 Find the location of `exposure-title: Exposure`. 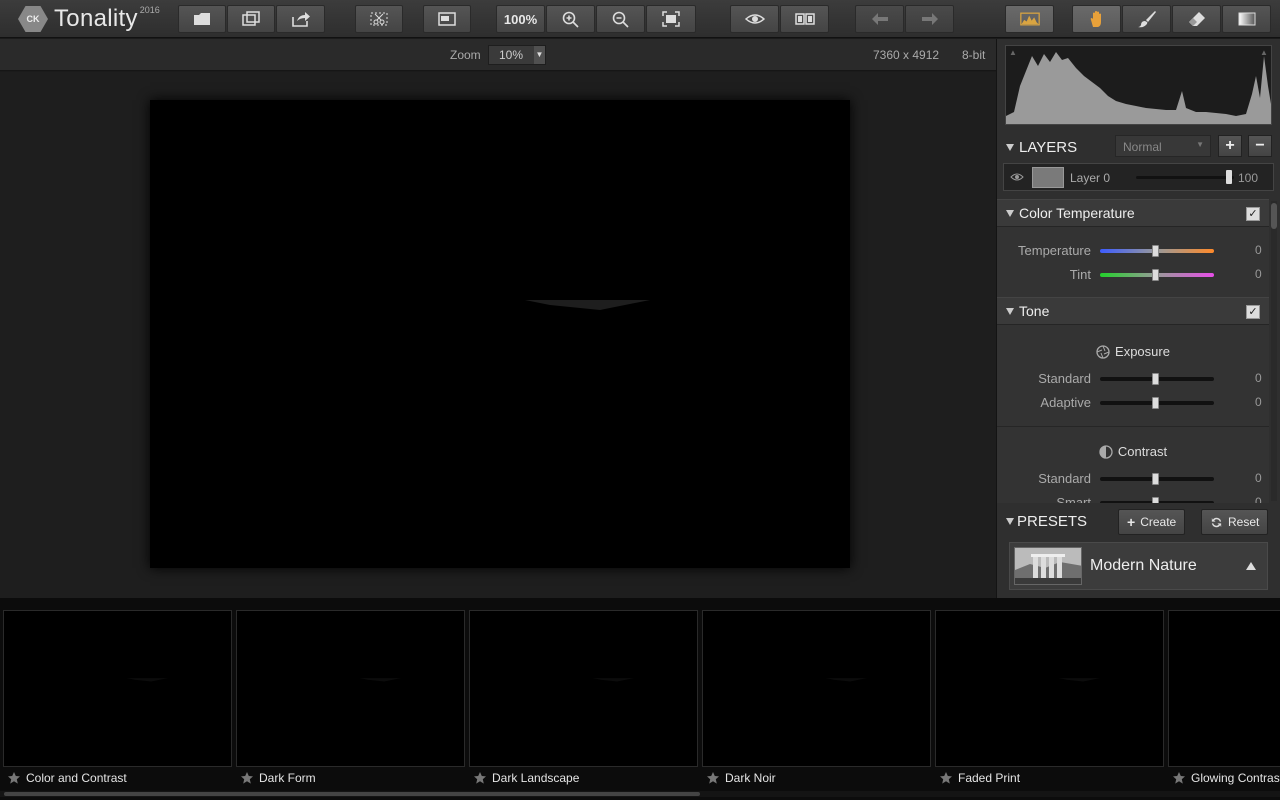

exposure-title: Exposure is located at coordinates (1142, 351).